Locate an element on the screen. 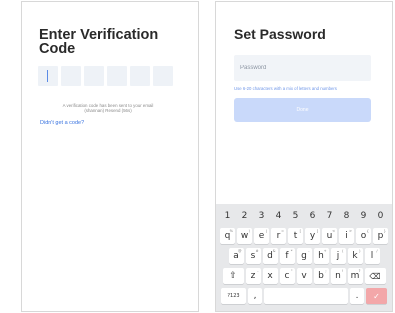  key-d: d & is located at coordinates (270, 256).